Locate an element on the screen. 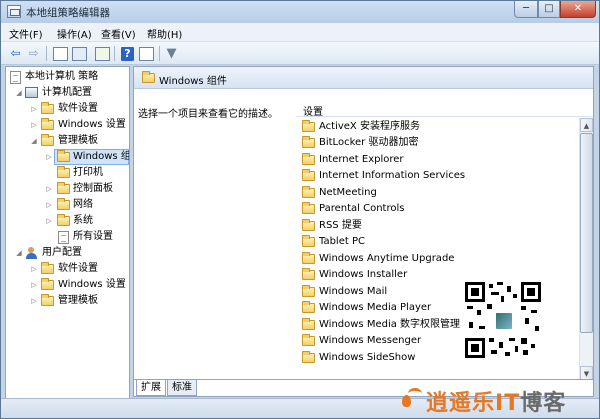 The image size is (600, 419). vertical-scrollbar: ▲ ▼ is located at coordinates (586, 248).